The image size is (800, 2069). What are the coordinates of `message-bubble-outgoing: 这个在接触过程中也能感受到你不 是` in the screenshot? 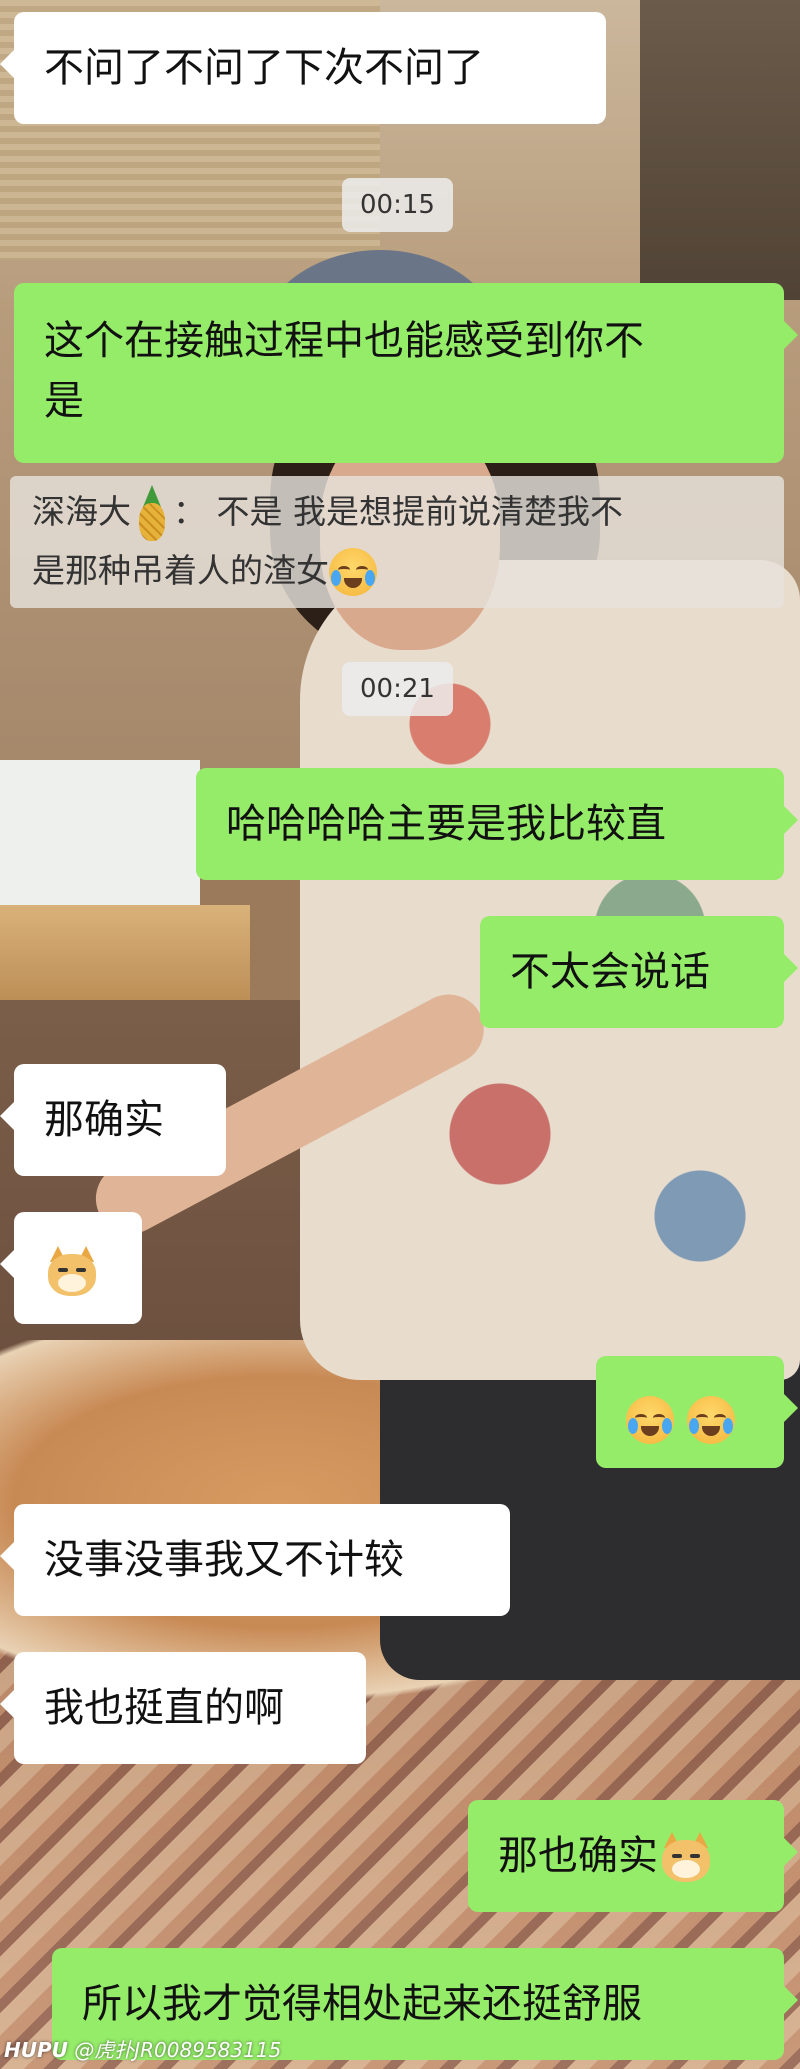 It's located at (406, 373).